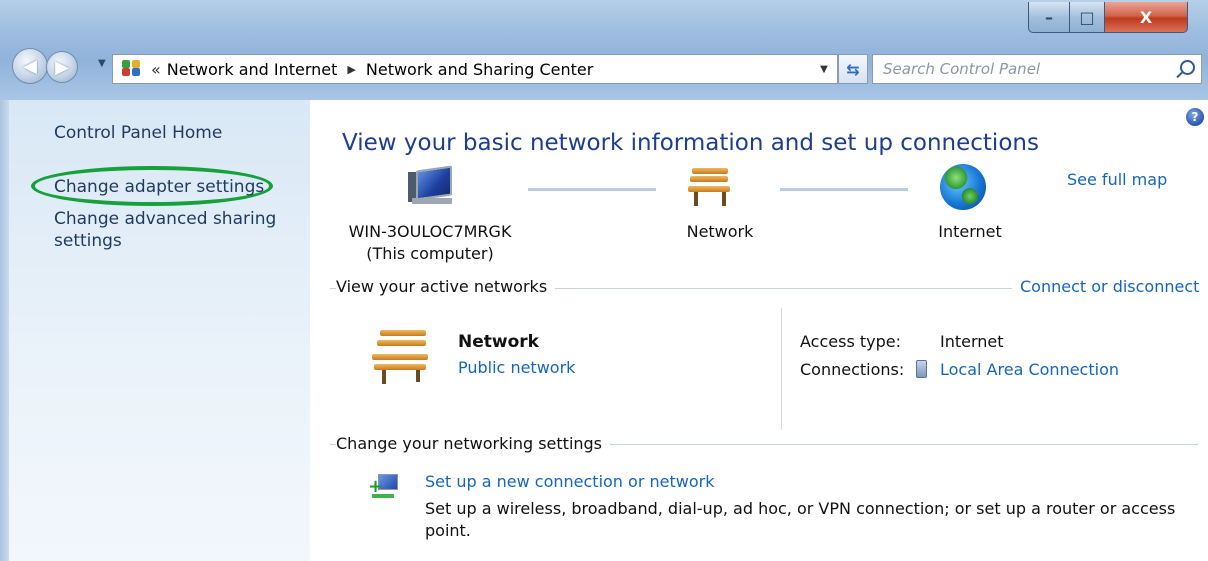 The width and height of the screenshot is (1208, 561). I want to click on vertical-divider, so click(781, 369).